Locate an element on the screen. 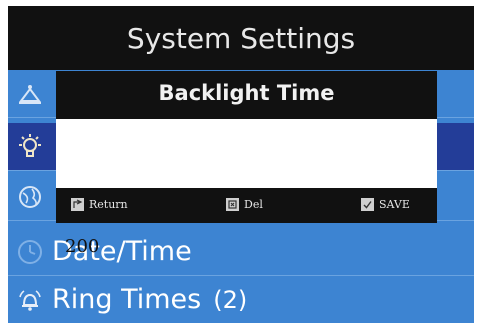 This screenshot has width=480, height=327. save-key-icon is located at coordinates (367, 204).